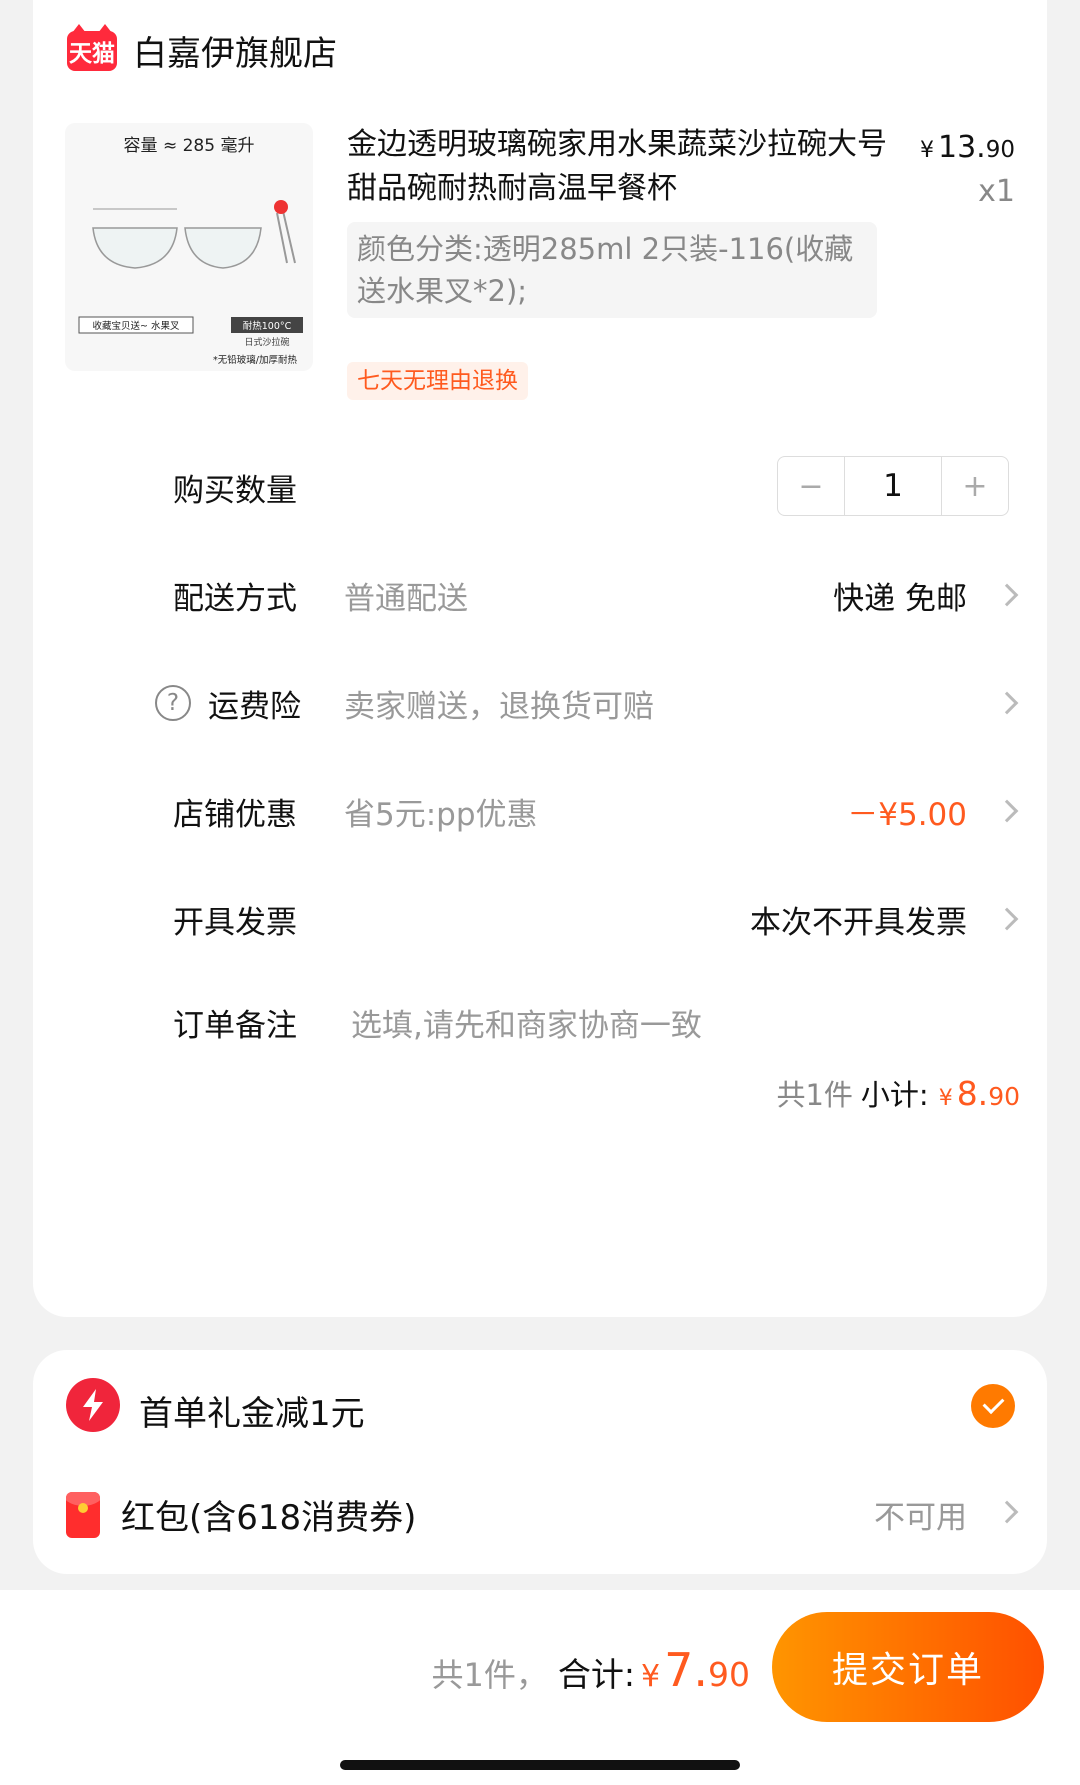  What do you see at coordinates (83, 1515) in the screenshot?
I see `red-packet-icon` at bounding box center [83, 1515].